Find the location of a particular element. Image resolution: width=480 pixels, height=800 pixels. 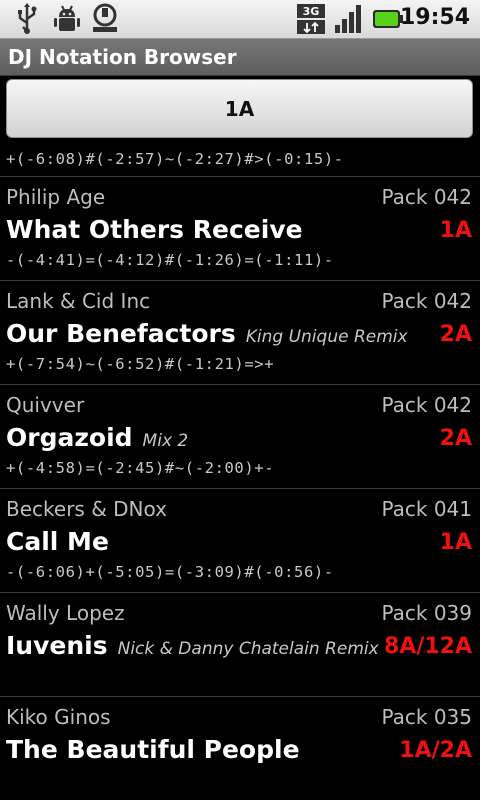

debug-icon is located at coordinates (67, 18).